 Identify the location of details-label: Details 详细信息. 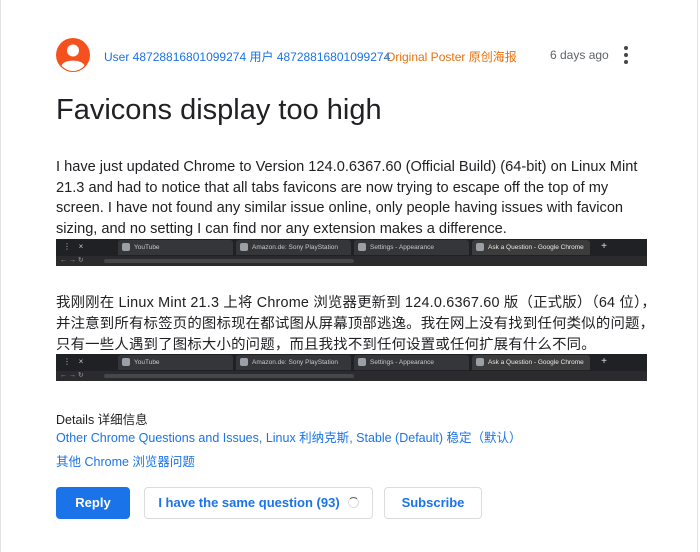
(102, 420).